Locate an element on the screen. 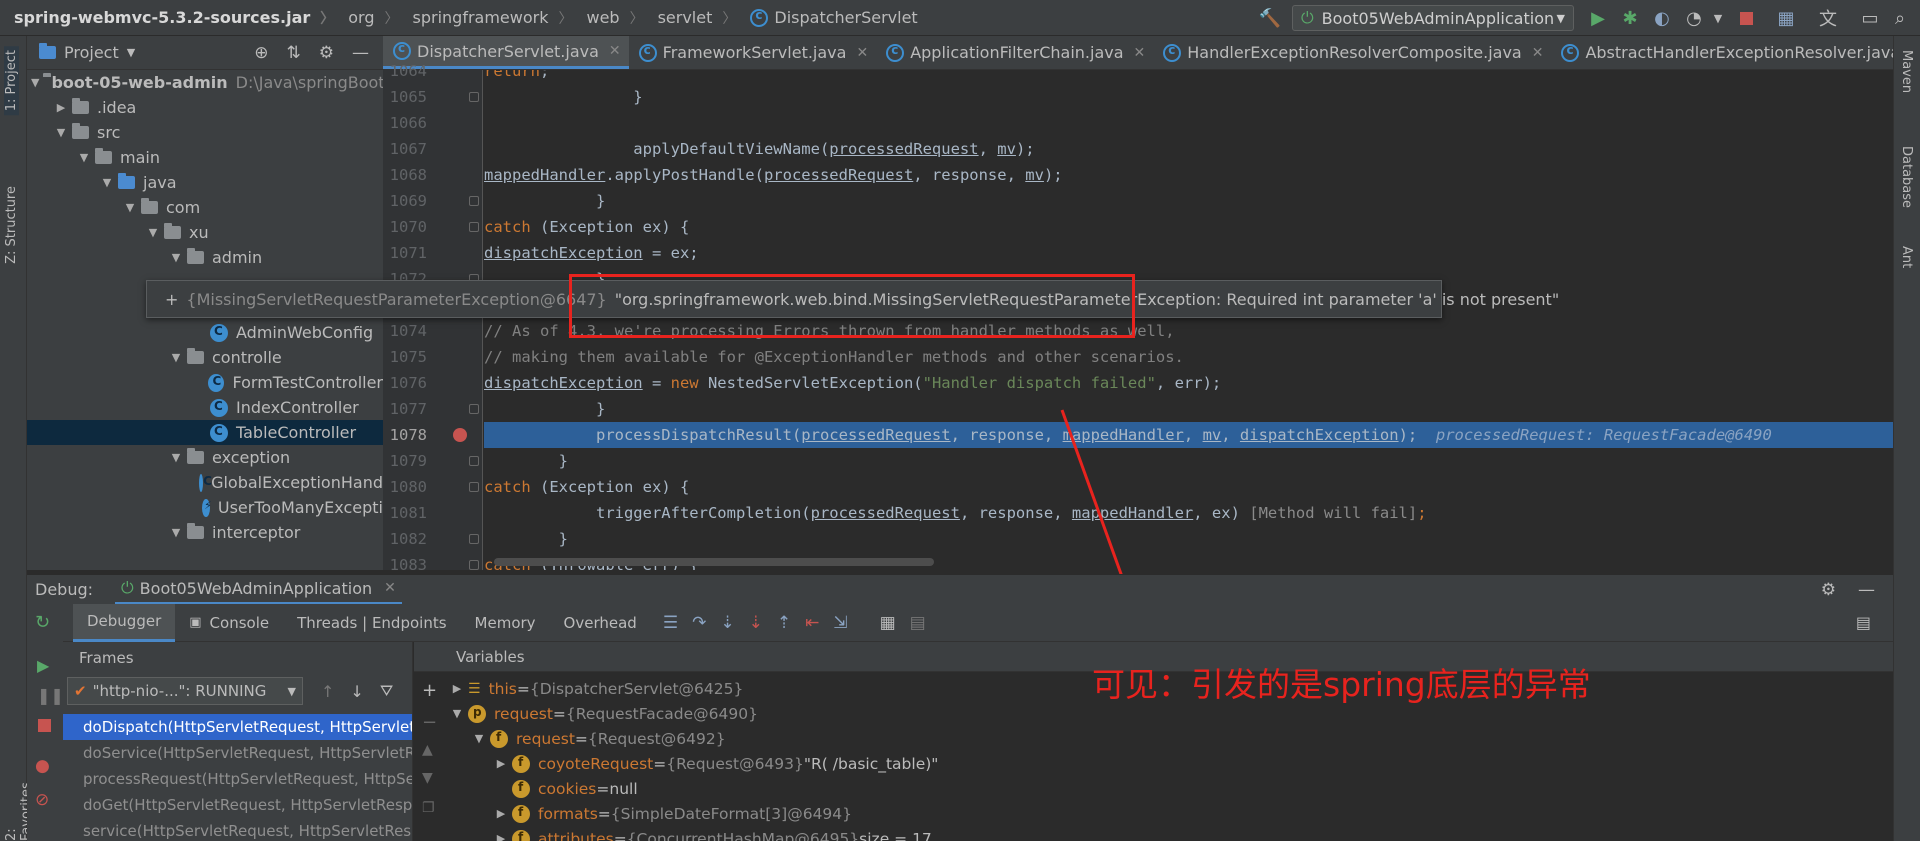 This screenshot has width=1920, height=841. tab-overhead: Overhead is located at coordinates (600, 623).